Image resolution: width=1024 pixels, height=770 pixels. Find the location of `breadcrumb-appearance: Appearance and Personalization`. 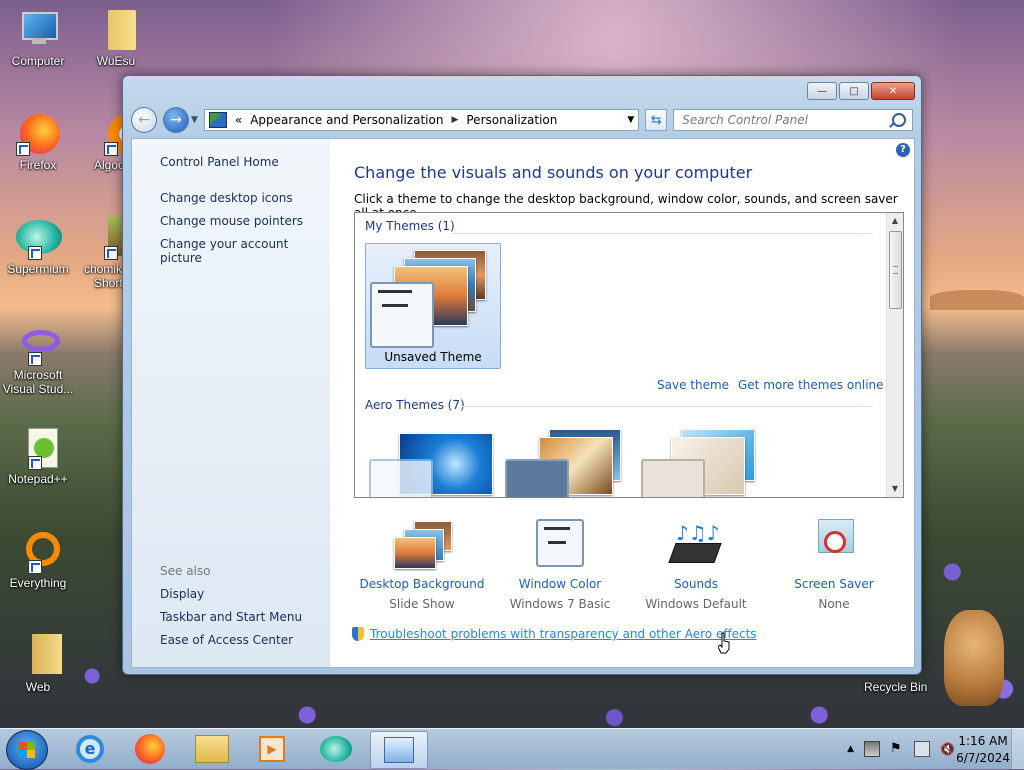

breadcrumb-appearance: Appearance and Personalization is located at coordinates (346, 120).